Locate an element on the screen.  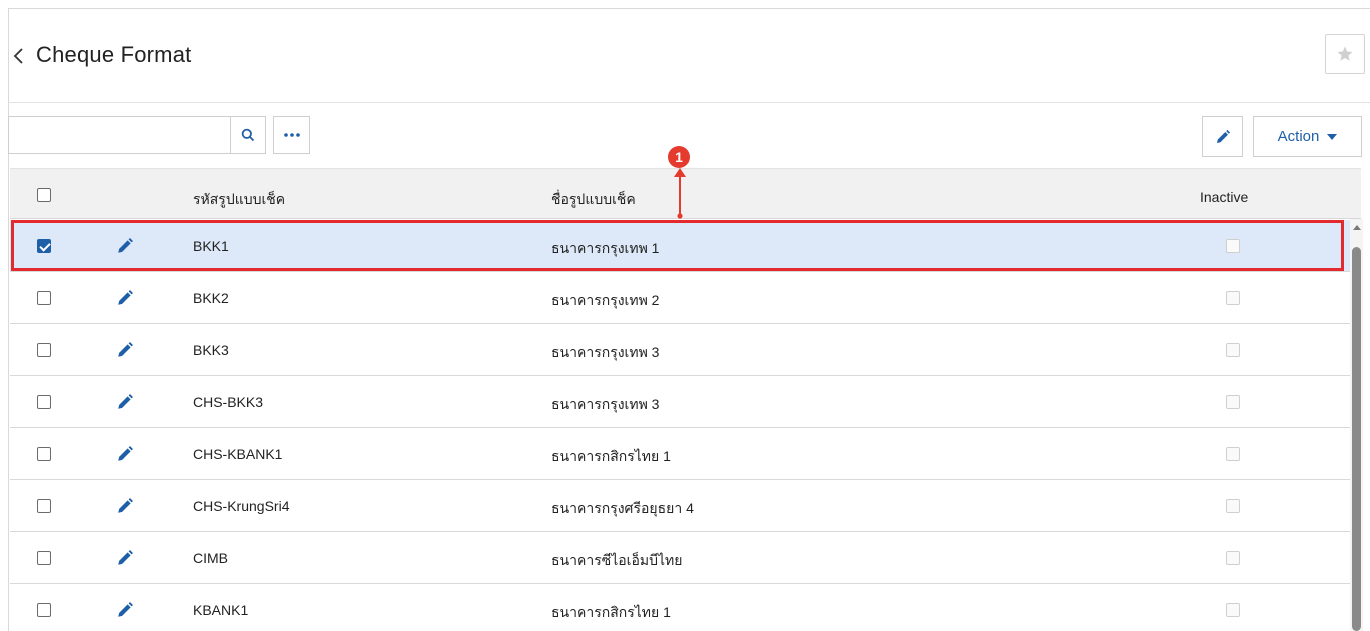
cell-name: ธนาคารกรุงเทพ 1 is located at coordinates (605, 248).